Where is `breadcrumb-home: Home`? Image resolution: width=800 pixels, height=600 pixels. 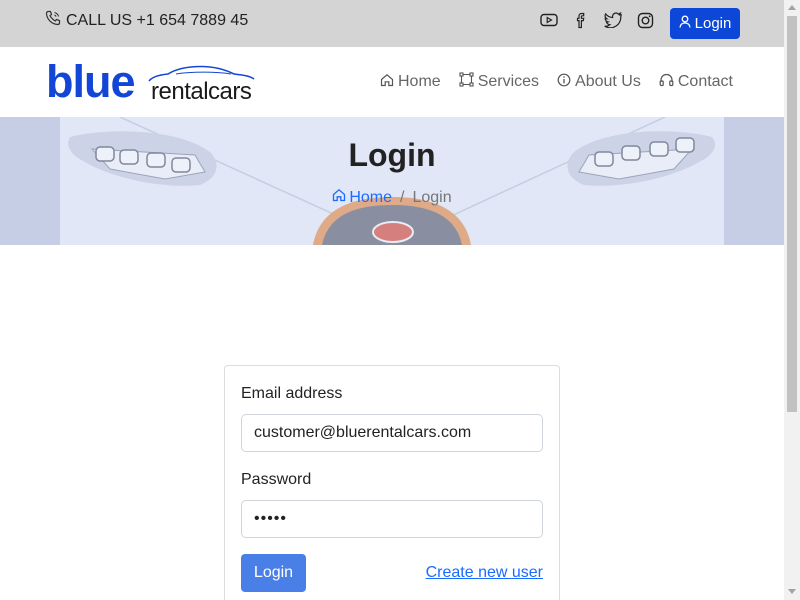
breadcrumb-home: Home is located at coordinates (362, 197).